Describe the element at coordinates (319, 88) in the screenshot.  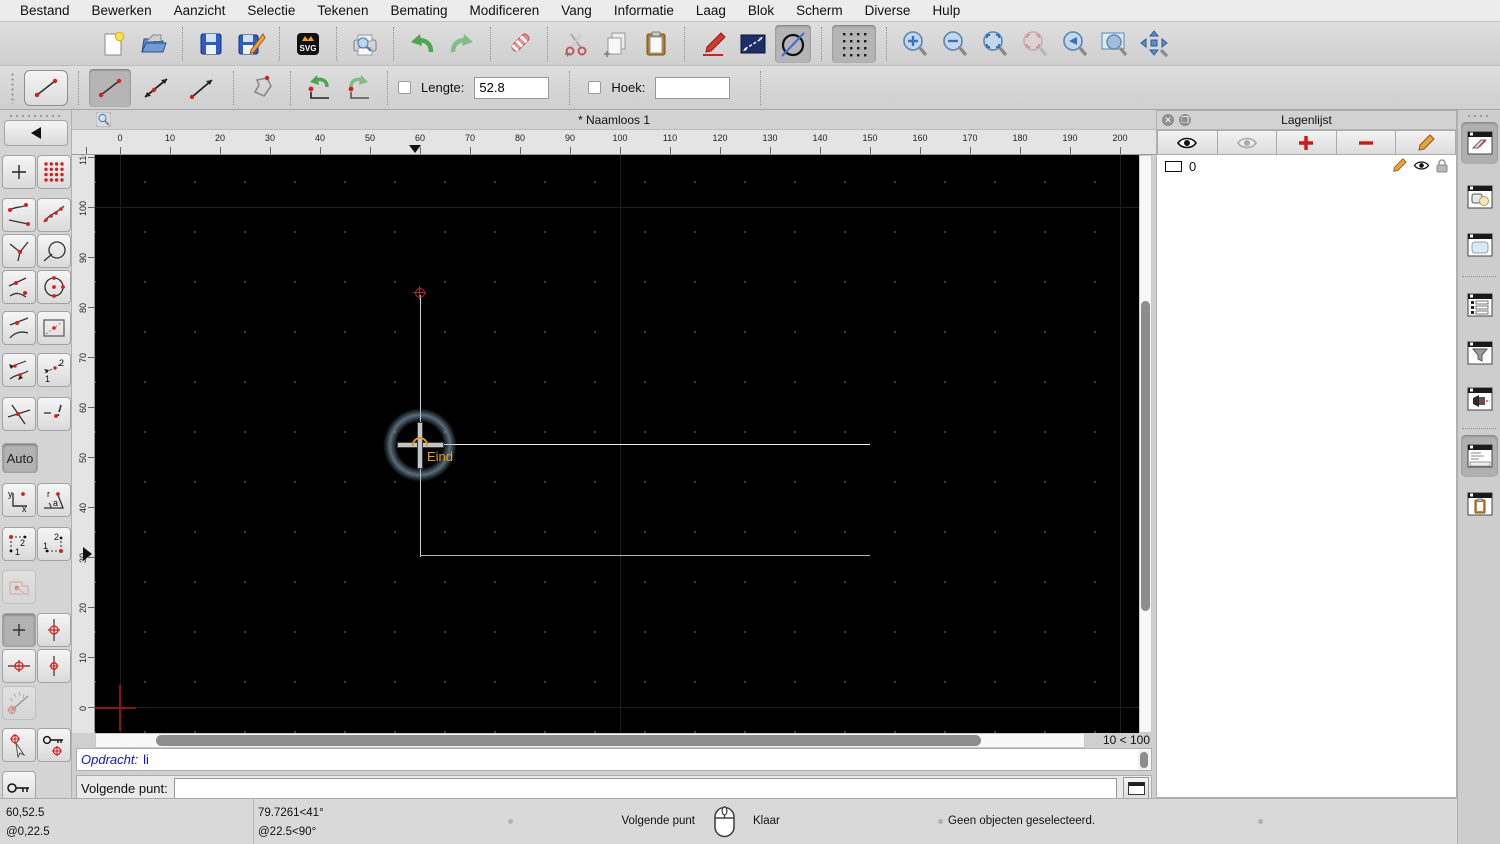
I see `undo-point-button` at that location.